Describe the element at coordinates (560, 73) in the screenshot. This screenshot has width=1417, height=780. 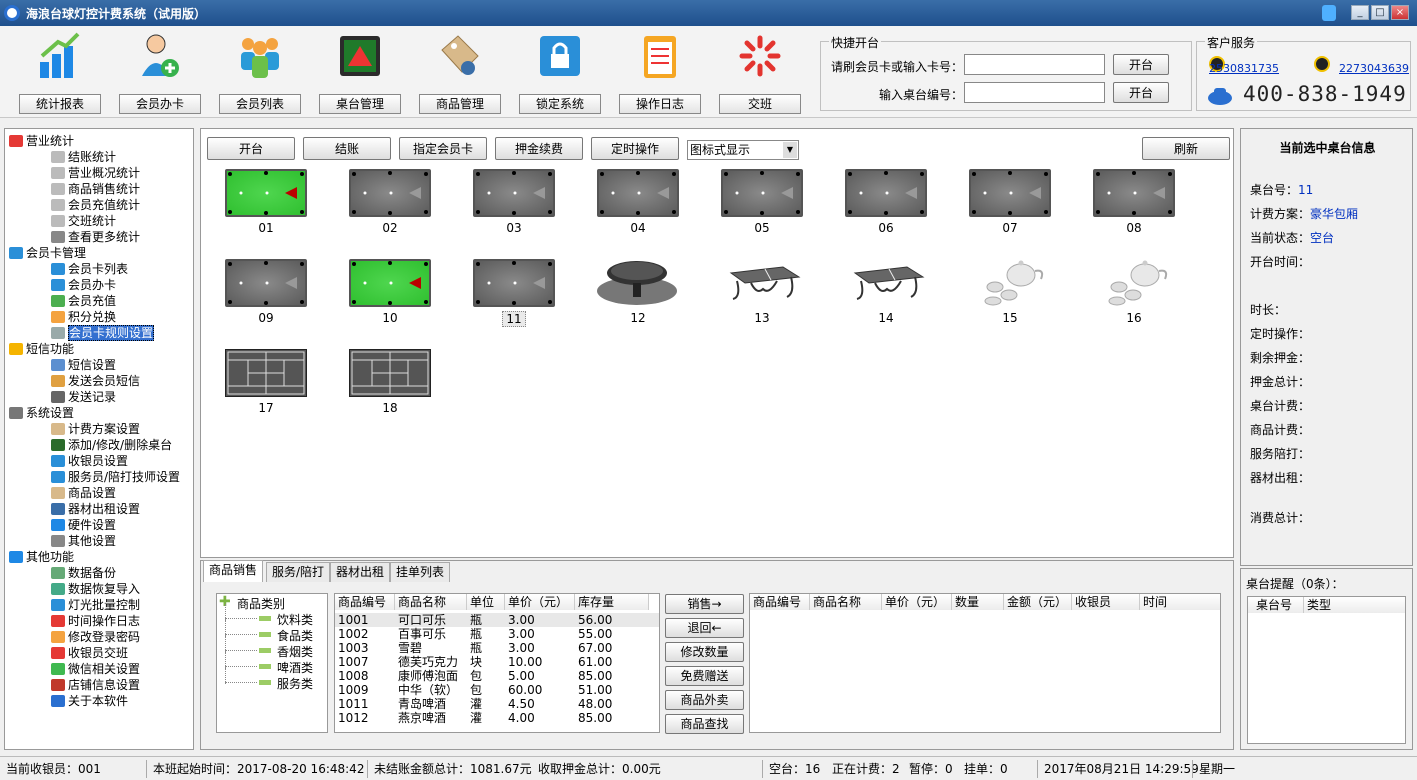
I see `toolbar-lock-system: 锁定系统` at that location.